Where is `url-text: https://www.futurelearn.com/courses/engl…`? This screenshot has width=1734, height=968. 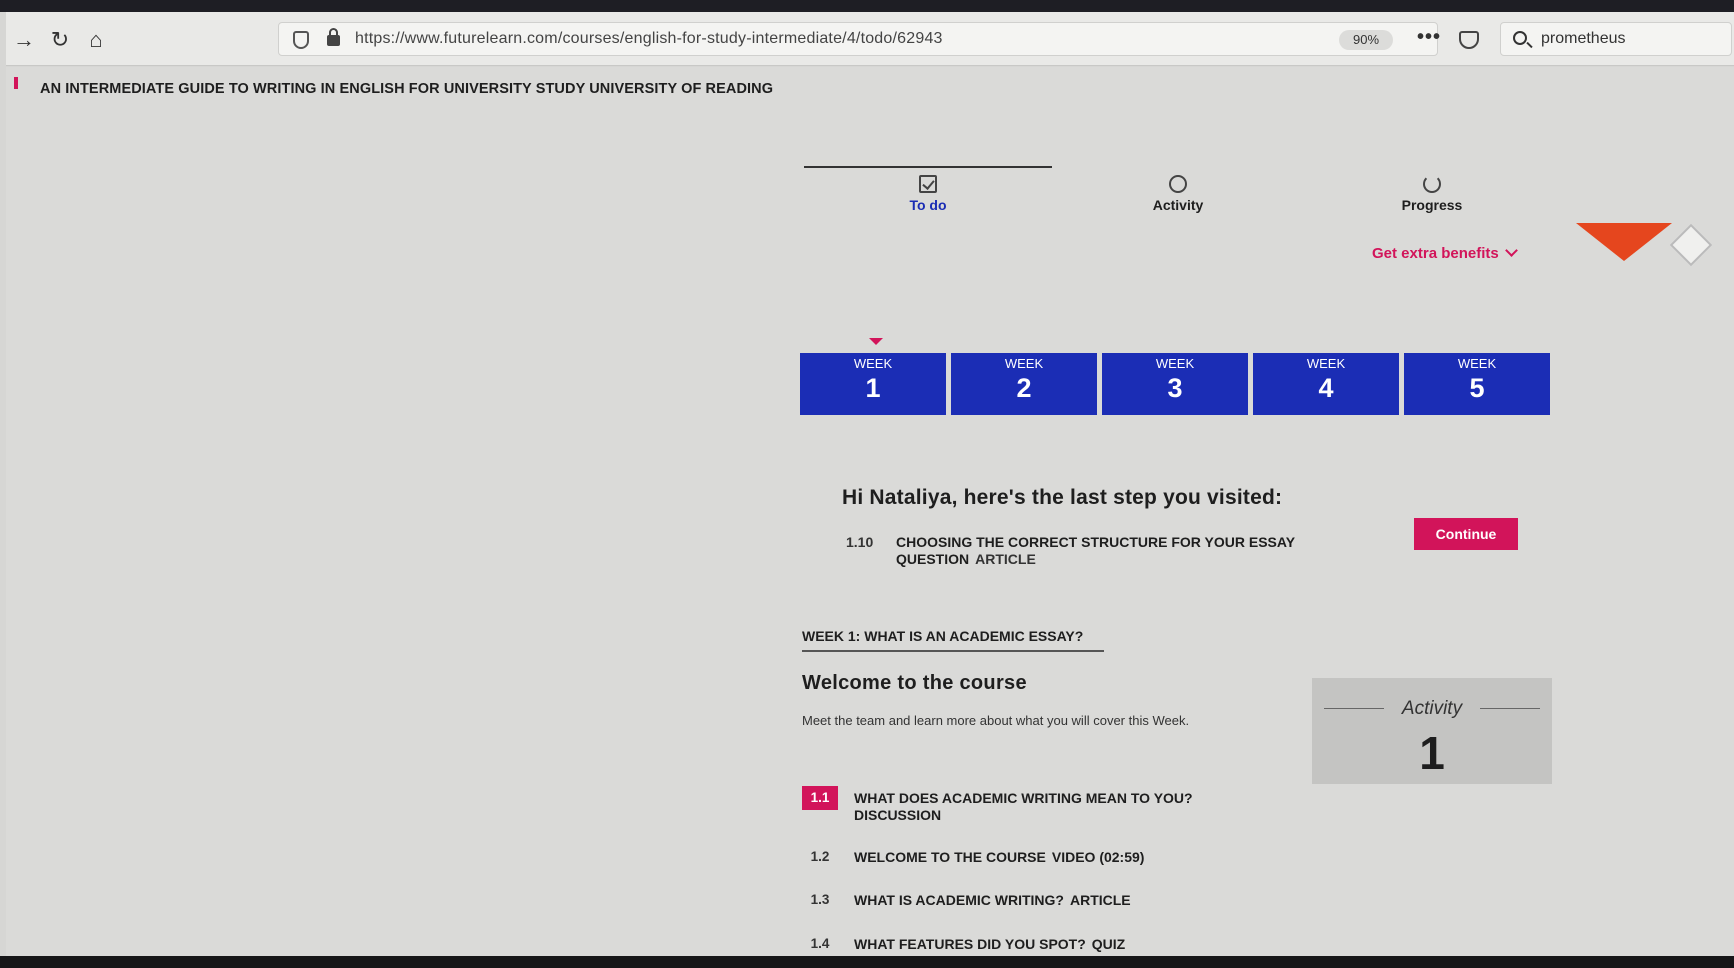
url-text: https://www.futurelearn.com/courses/engl… is located at coordinates (649, 39).